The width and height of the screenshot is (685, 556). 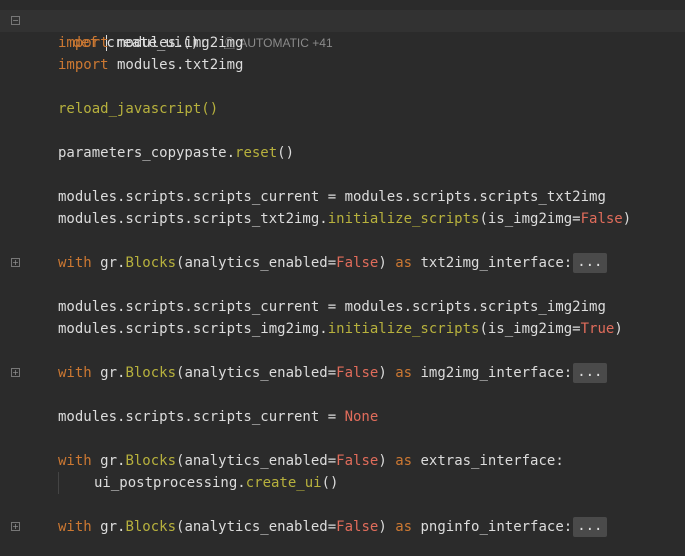 What do you see at coordinates (147, 153) in the screenshot?
I see `object-path: parameters_copypaste.` at bounding box center [147, 153].